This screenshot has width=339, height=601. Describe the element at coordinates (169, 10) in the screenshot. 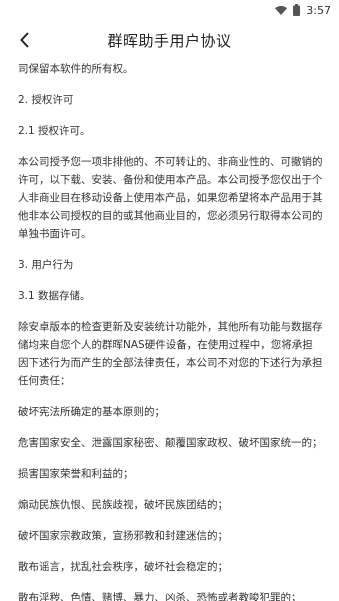

I see `status-bar: 3:57` at that location.